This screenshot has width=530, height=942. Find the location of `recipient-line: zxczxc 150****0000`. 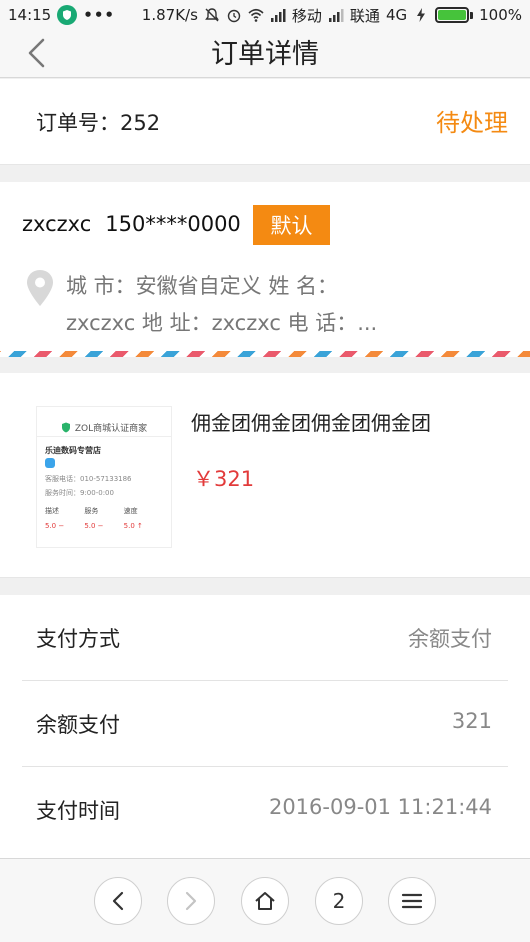

recipient-line: zxczxc 150****0000 is located at coordinates (131, 224).